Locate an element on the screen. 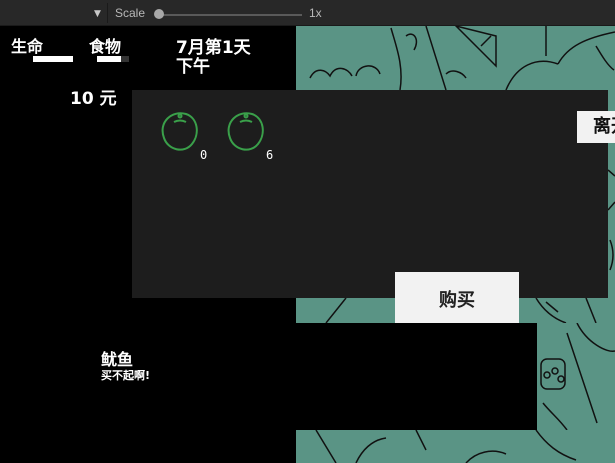 The image size is (615, 463). leave-button: 离开 is located at coordinates (596, 127).